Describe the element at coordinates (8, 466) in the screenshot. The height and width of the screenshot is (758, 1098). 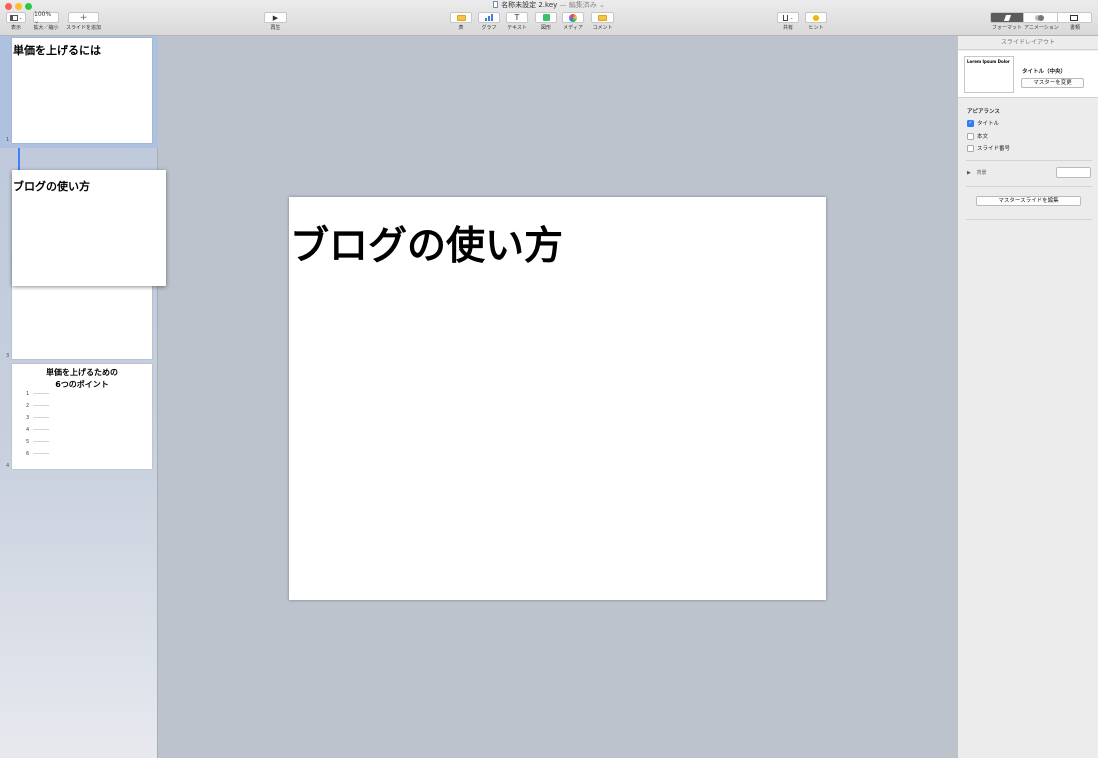
I see `slide-number: 4` at that location.